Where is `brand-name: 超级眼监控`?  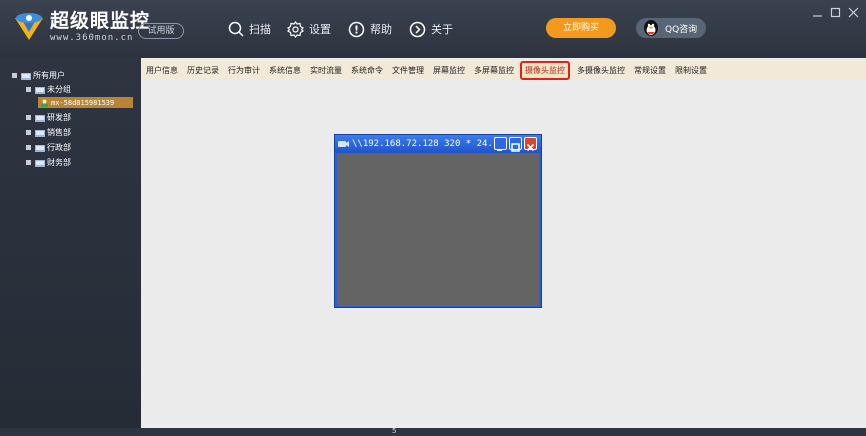
brand-name: 超级眼监控 is located at coordinates (100, 21).